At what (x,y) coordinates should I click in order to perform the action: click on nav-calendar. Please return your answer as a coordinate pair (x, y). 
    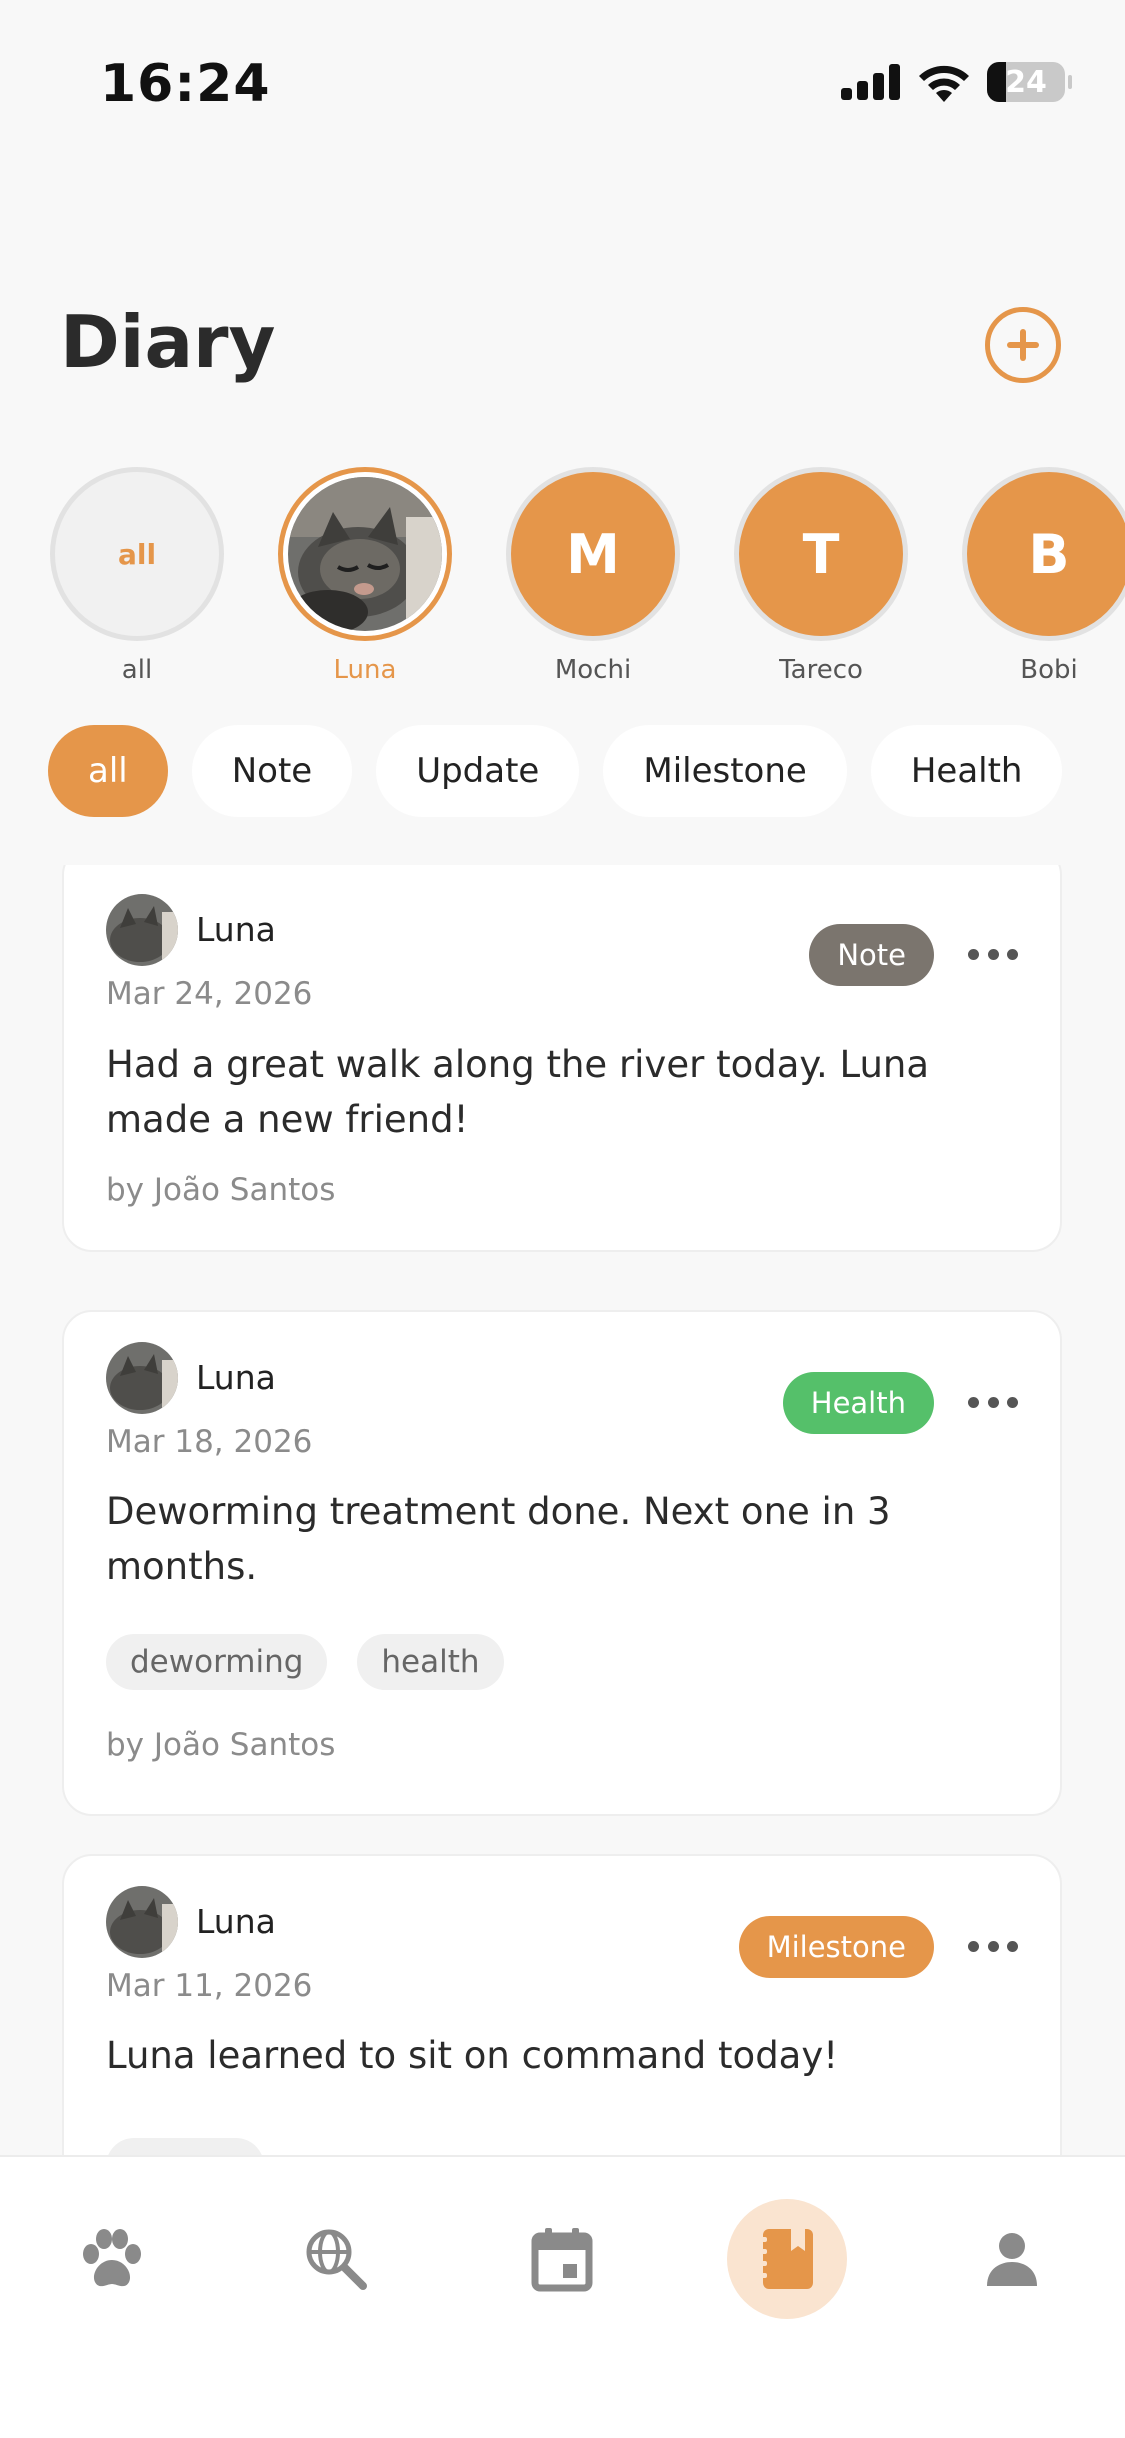
    Looking at the image, I should click on (562, 2259).